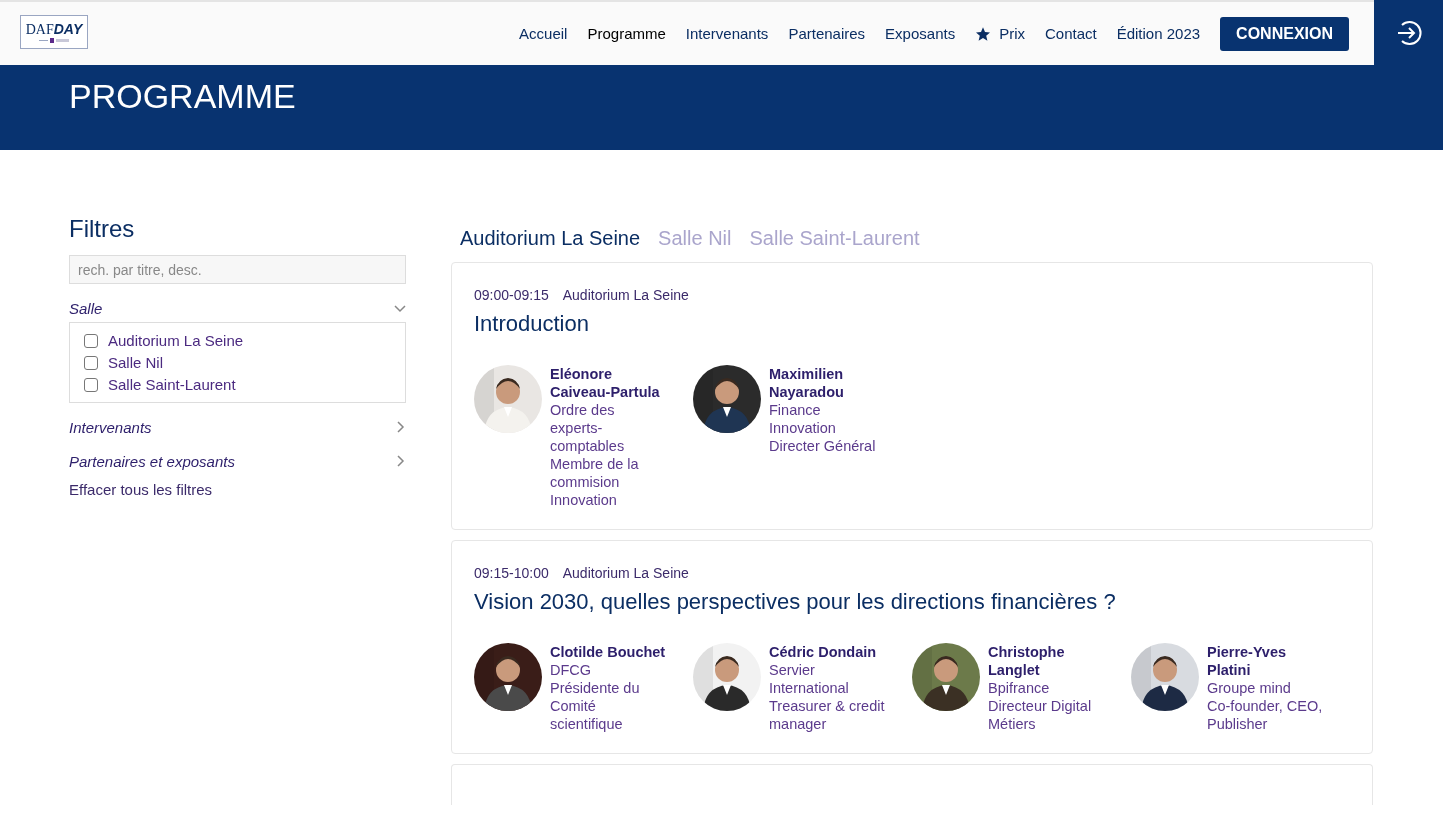  What do you see at coordinates (172, 384) in the screenshot?
I see `checkbox-label: Salle Saint-Laurent` at bounding box center [172, 384].